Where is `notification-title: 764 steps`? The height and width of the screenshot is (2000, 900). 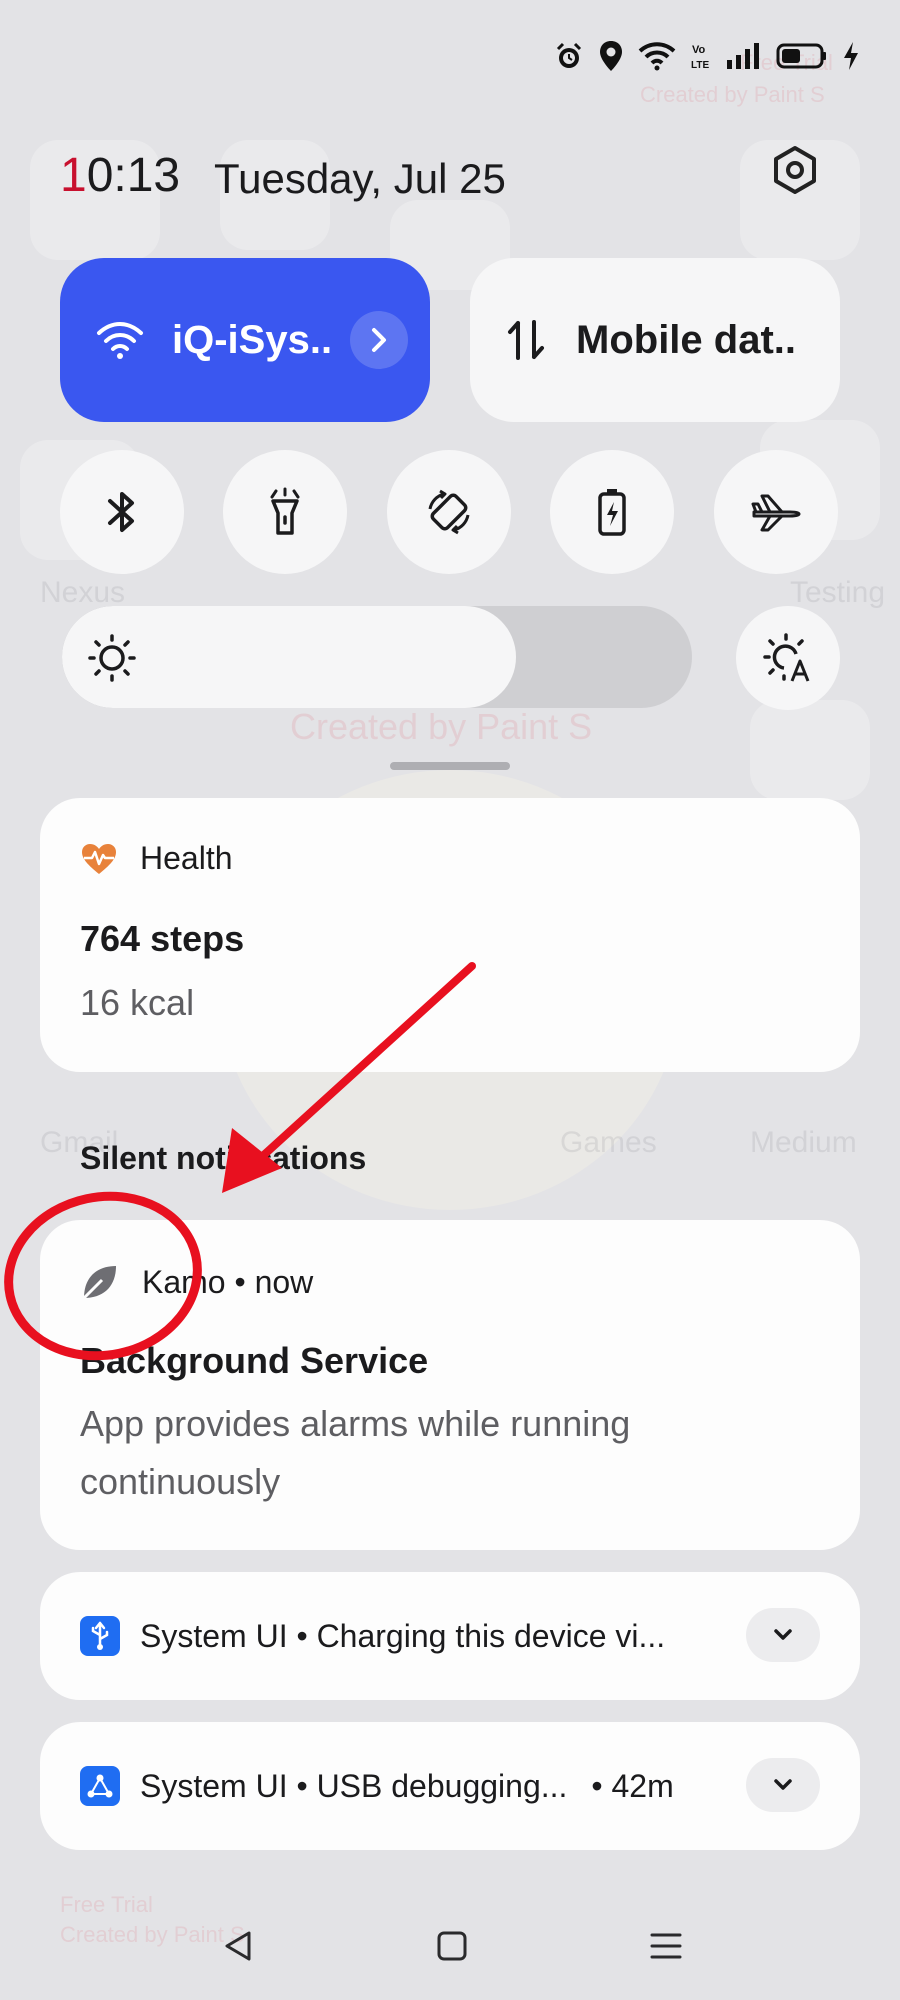
notification-title: 764 steps is located at coordinates (162, 938).